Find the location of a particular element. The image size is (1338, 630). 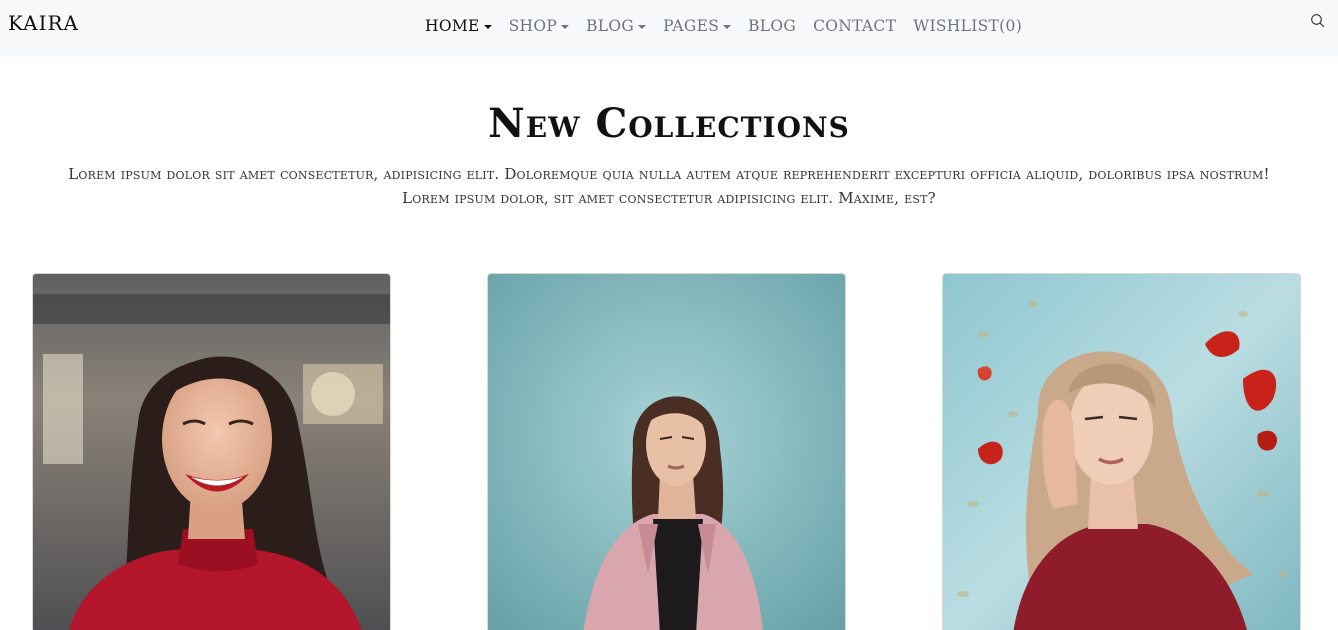

nav-item-label: PAGES is located at coordinates (691, 26).